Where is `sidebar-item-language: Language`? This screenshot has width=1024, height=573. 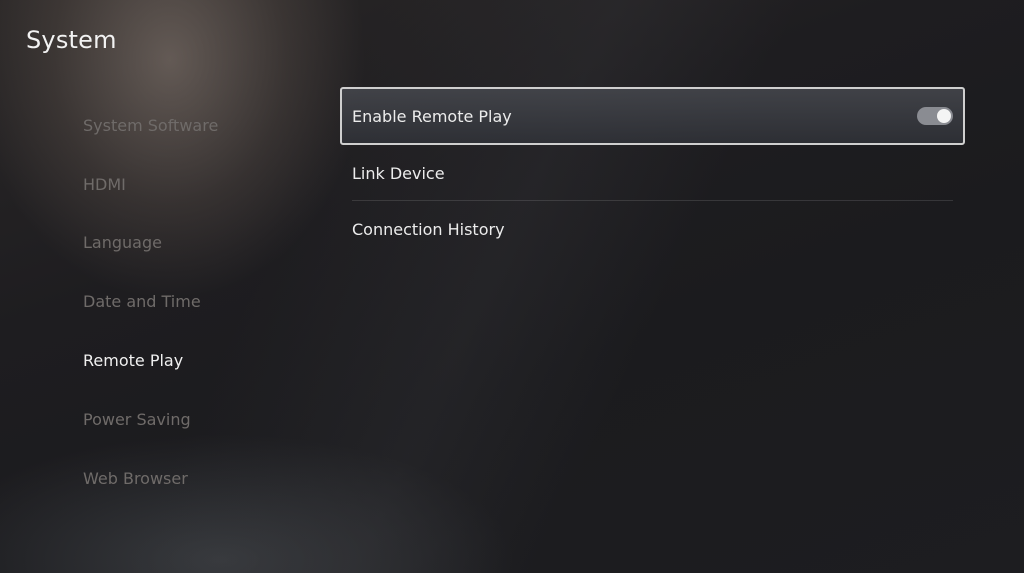 sidebar-item-language: Language is located at coordinates (198, 243).